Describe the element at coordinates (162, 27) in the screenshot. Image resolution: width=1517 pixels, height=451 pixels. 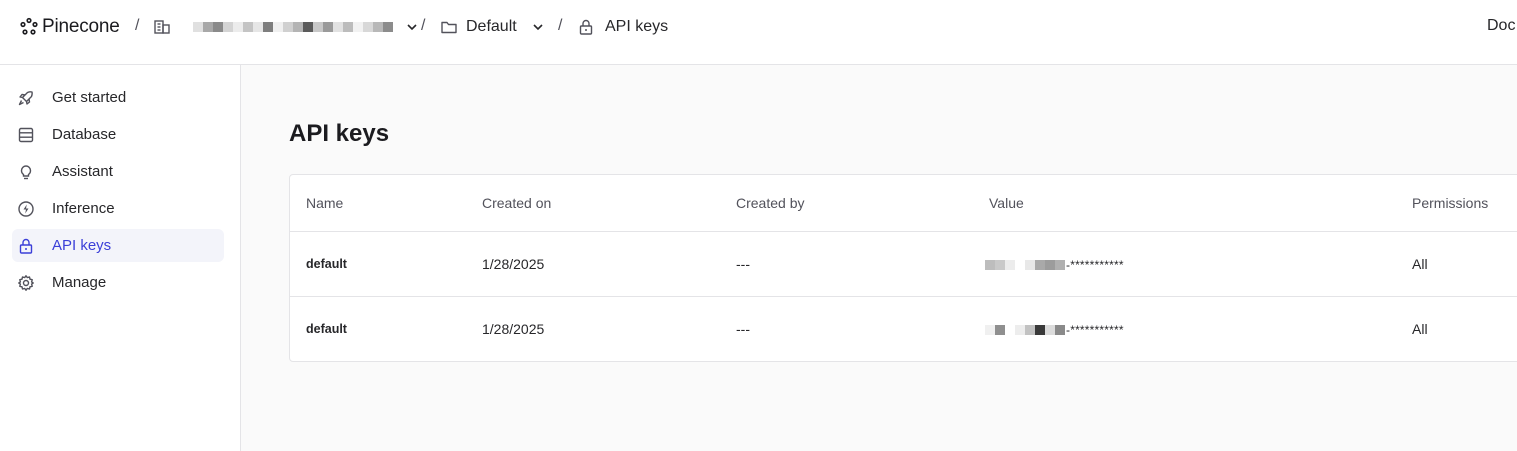
I see `building-icon` at that location.